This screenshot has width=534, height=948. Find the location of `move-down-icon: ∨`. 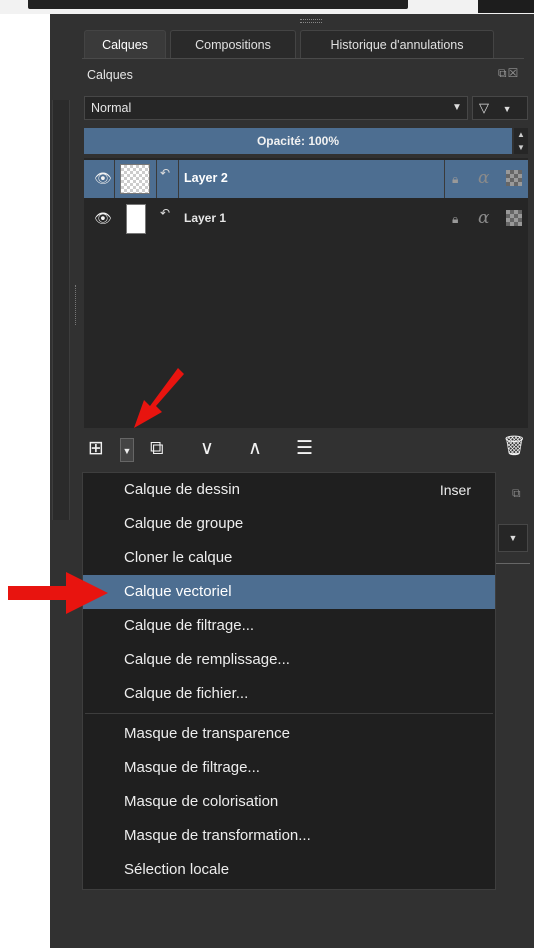

move-down-icon: ∨ is located at coordinates (207, 449).